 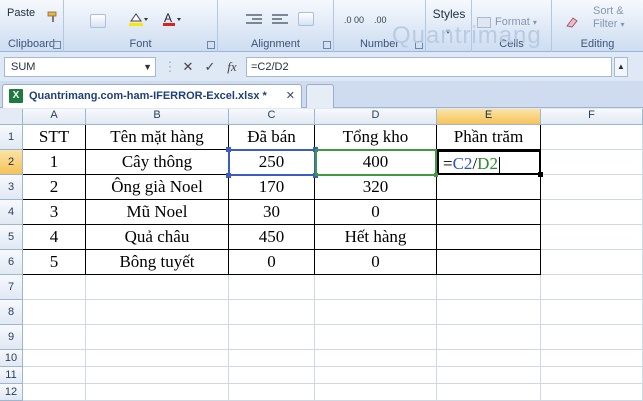 I want to click on d2-handle-br, so click(x=436, y=175).